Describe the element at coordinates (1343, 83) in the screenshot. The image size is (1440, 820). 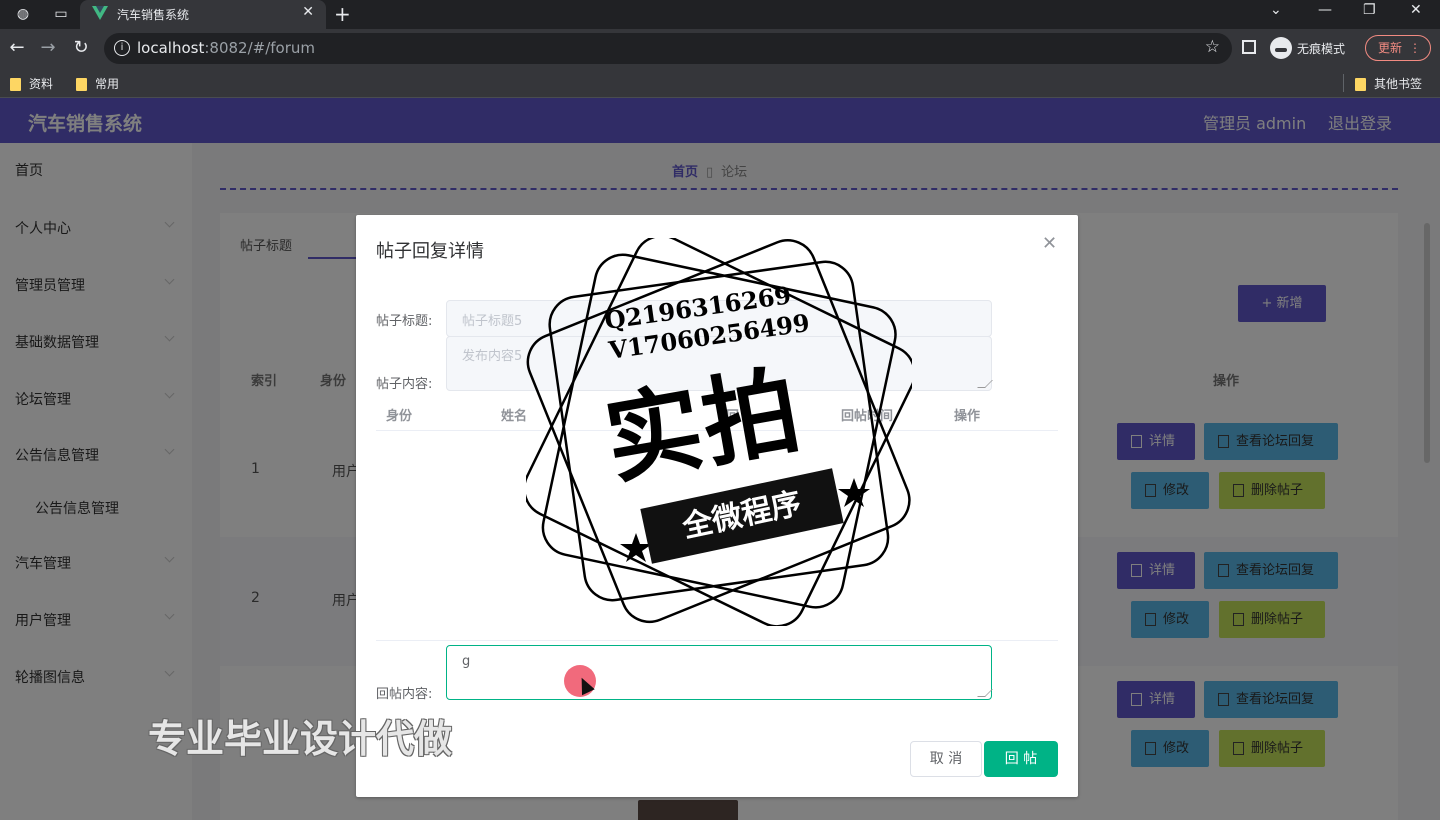
I see `bookmarks-divider` at that location.